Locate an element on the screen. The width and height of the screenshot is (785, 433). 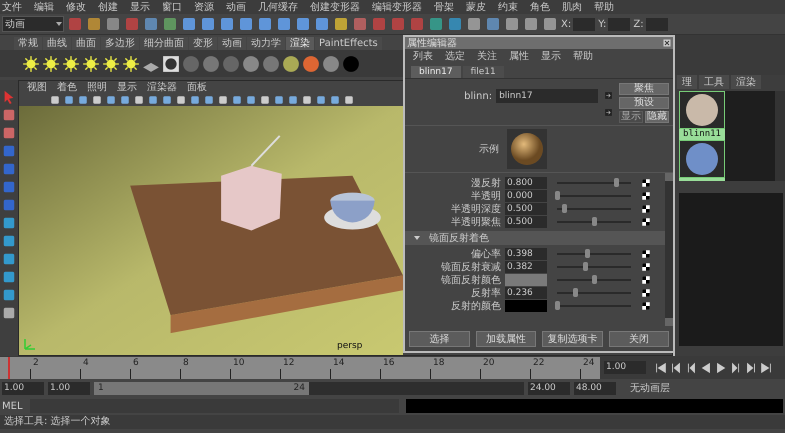
node-name-field: blinn17 is located at coordinates (547, 96).